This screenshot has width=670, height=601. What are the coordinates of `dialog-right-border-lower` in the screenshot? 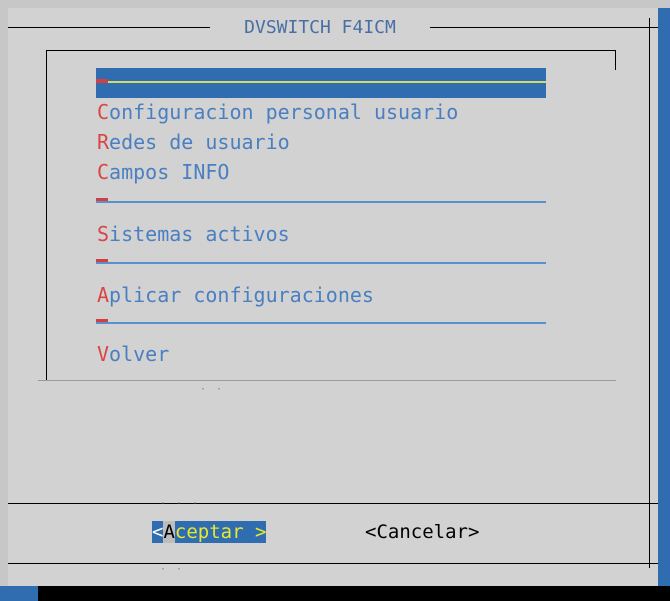 It's located at (649, 536).